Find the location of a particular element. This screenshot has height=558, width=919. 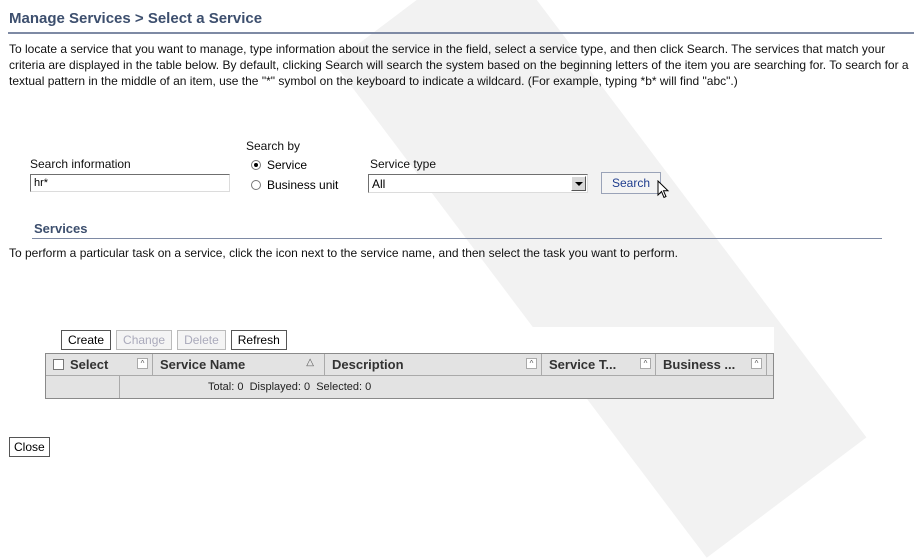

radio-business-unit: Business unit is located at coordinates (294, 185).